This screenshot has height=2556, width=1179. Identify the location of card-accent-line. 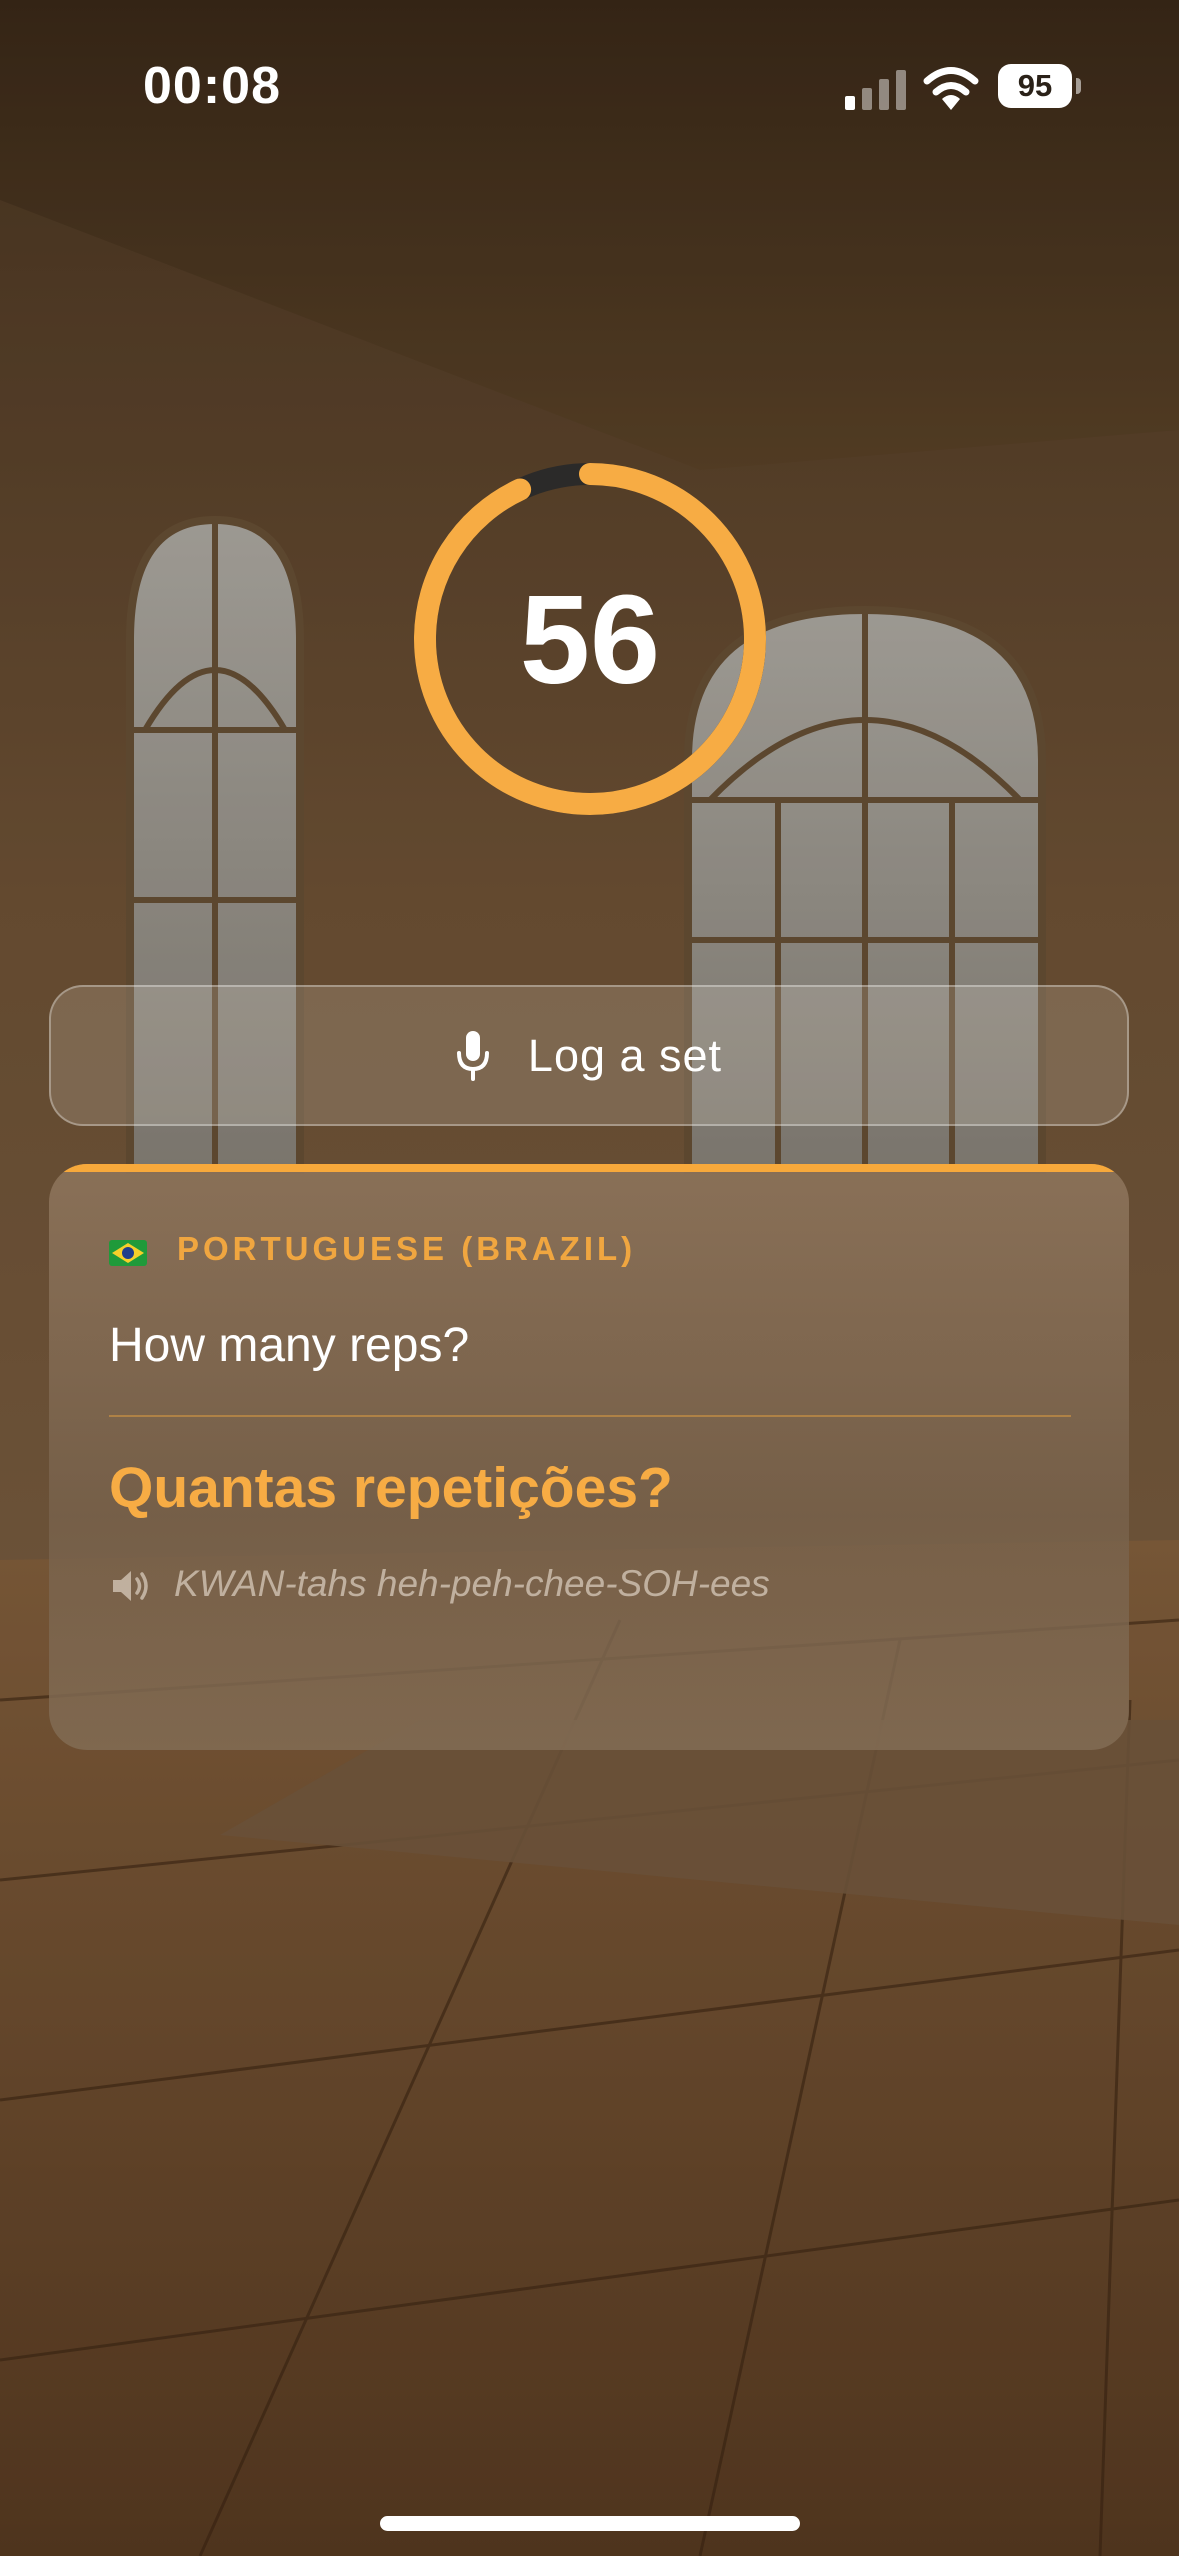
(589, 1168).